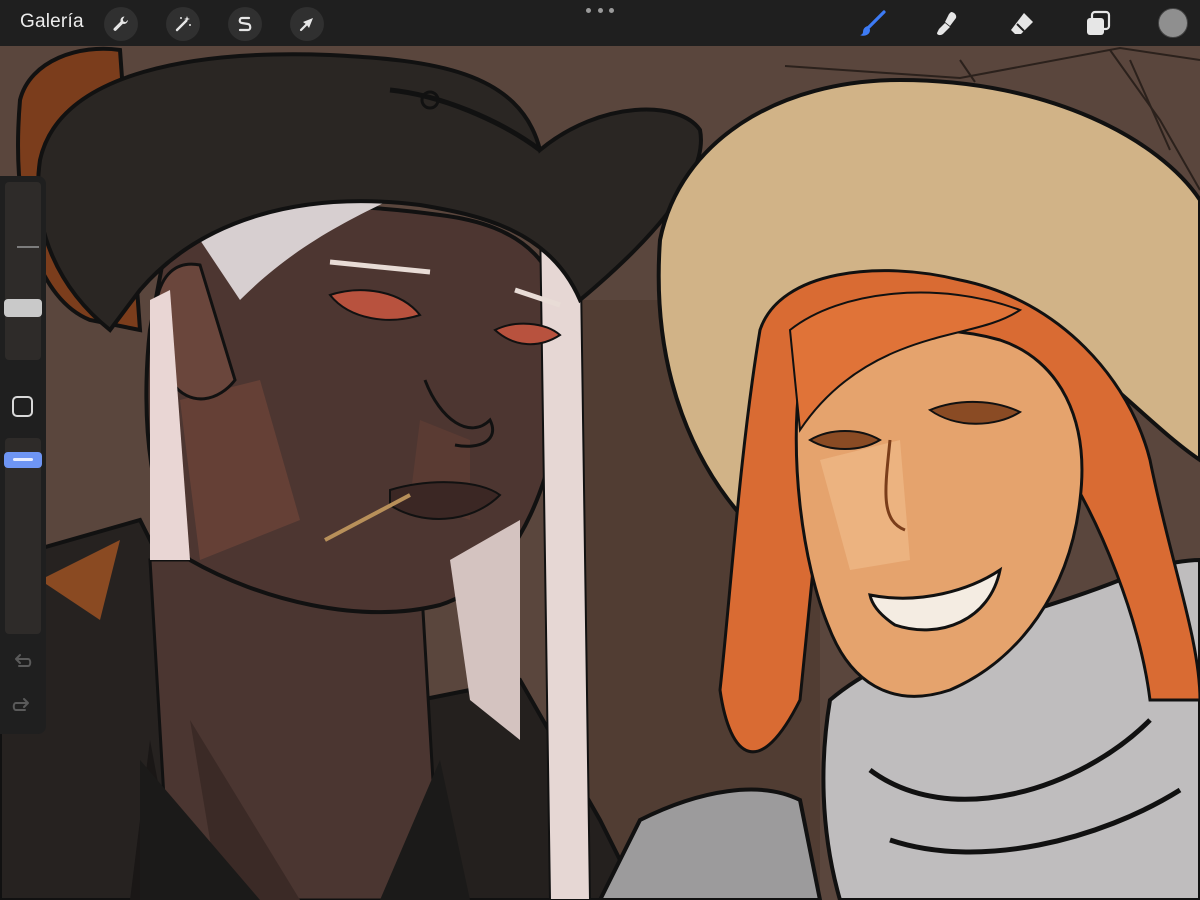 The image size is (1200, 900). Describe the element at coordinates (600, 10) in the screenshot. I see `more-options-icon` at that location.